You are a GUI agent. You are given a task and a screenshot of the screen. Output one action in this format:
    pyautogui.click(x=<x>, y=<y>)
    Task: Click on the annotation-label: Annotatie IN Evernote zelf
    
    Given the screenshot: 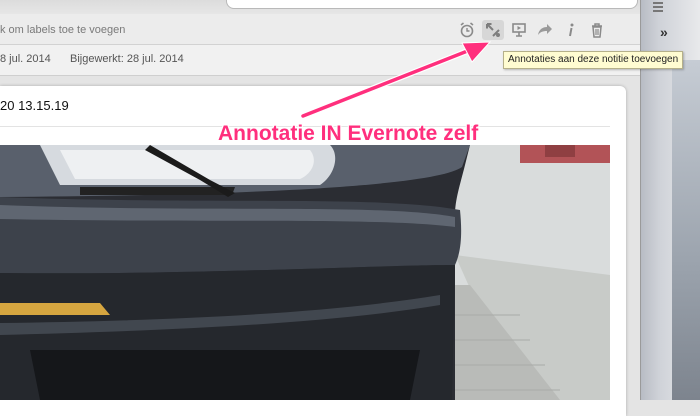 What is the action you would take?
    pyautogui.click(x=348, y=133)
    